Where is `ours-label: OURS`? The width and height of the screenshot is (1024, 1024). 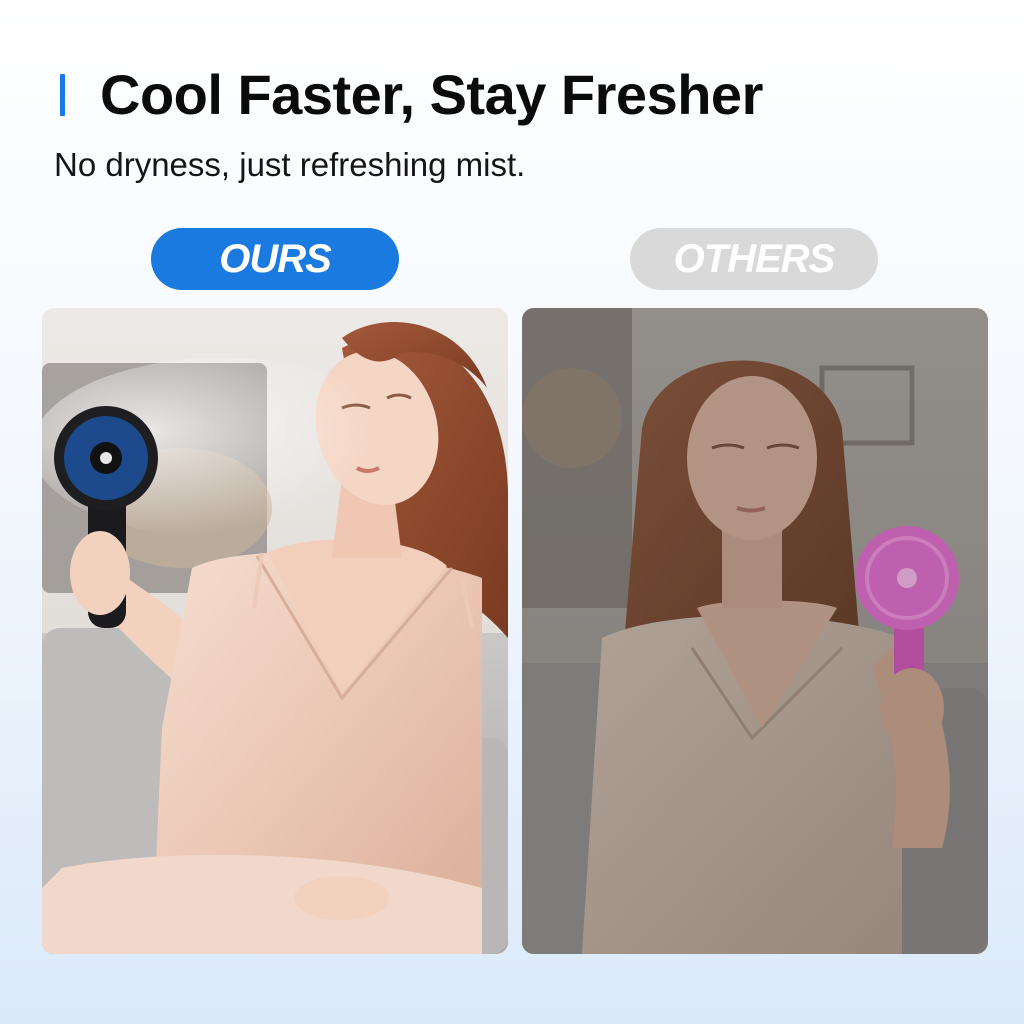
ours-label: OURS is located at coordinates (275, 258).